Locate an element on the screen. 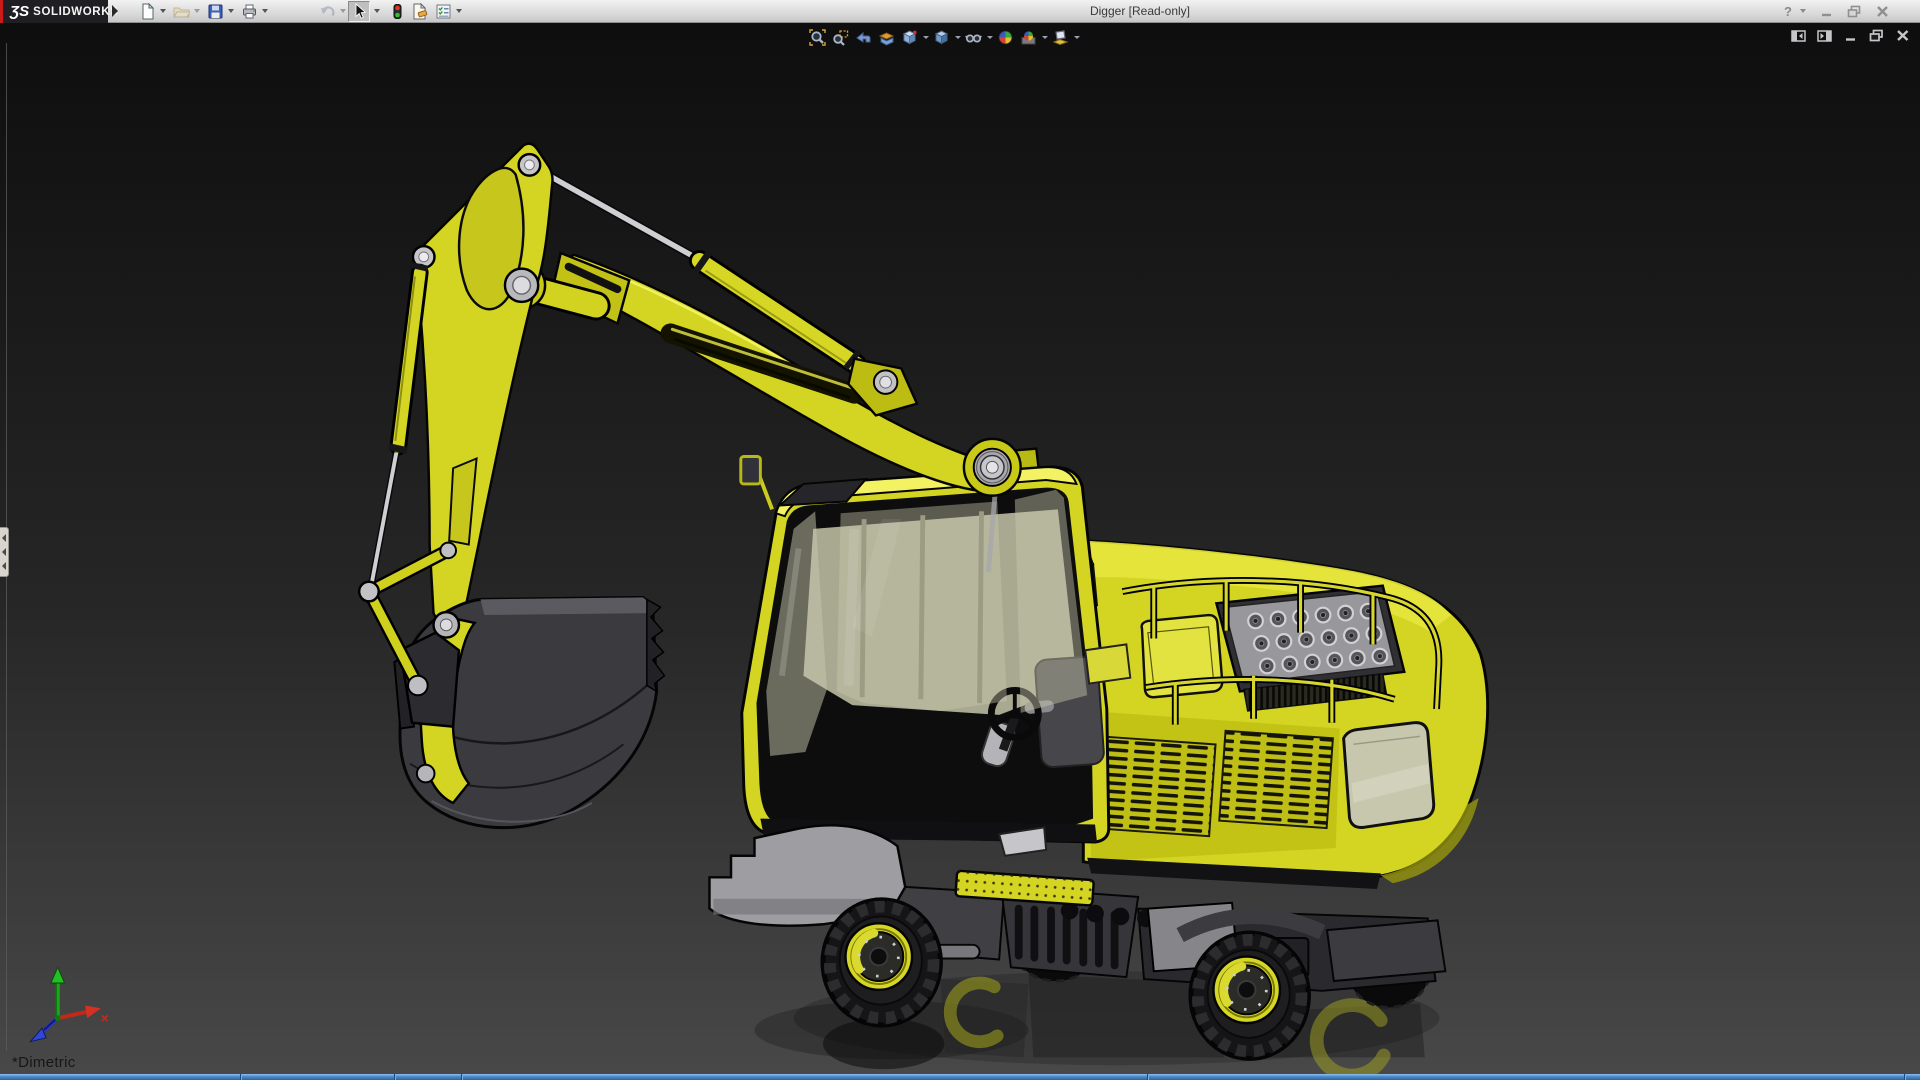  select-cursor-icon is located at coordinates (360, 11).